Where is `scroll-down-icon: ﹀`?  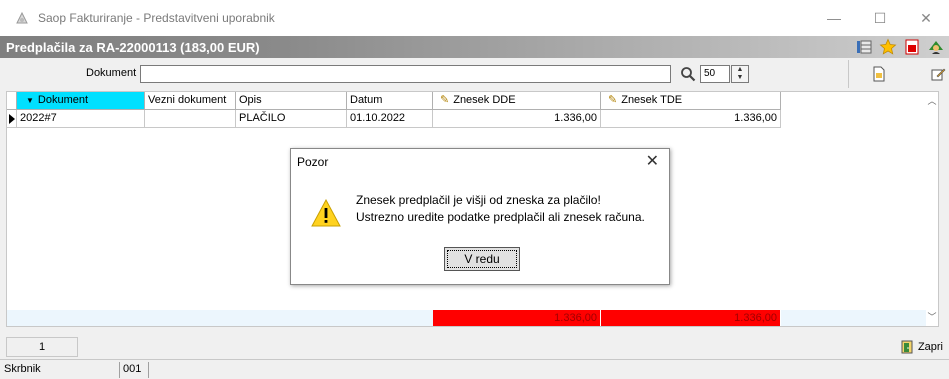 scroll-down-icon: ﹀ is located at coordinates (932, 317).